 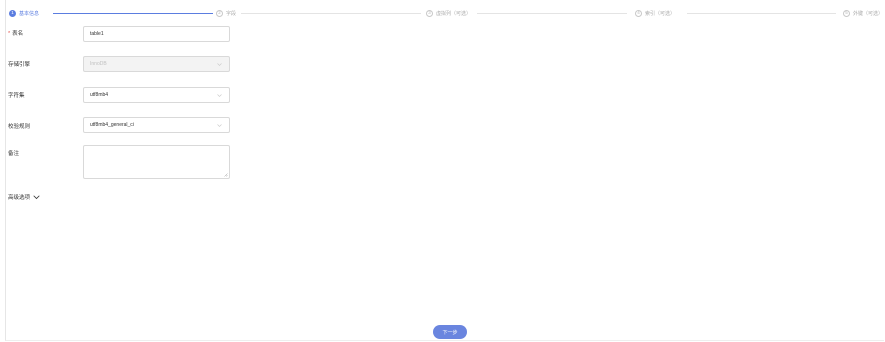 What do you see at coordinates (45, 64) in the screenshot?
I see `engine-row: 存储引擎` at bounding box center [45, 64].